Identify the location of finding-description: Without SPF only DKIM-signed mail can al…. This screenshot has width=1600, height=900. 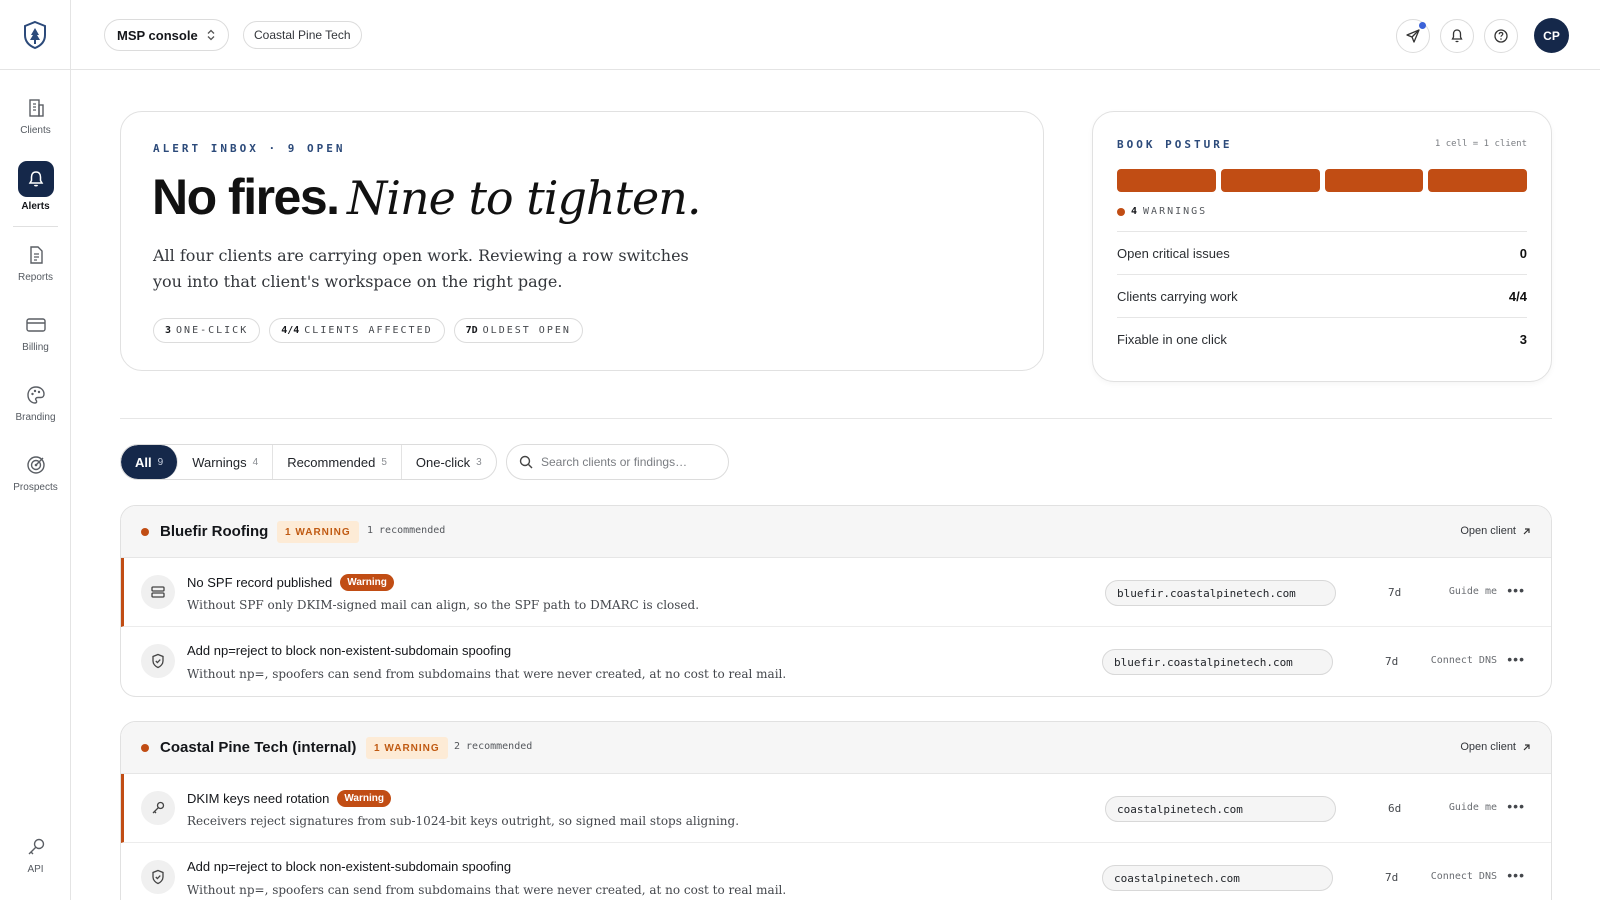
(443, 605).